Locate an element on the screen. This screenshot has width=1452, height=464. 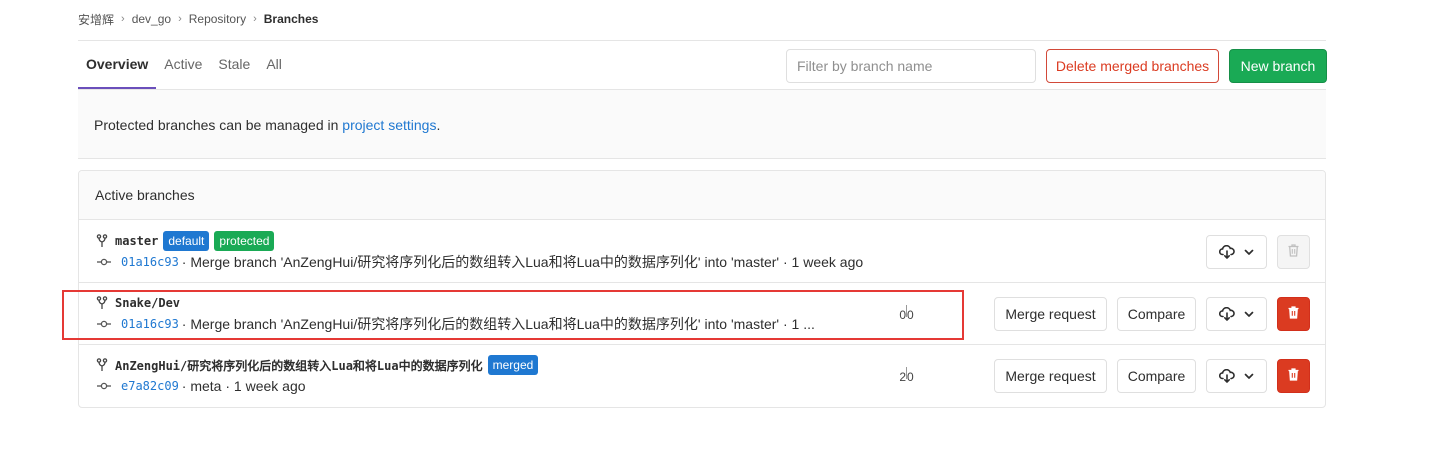
notice-text: Protected branches can be managed in is located at coordinates (218, 125).